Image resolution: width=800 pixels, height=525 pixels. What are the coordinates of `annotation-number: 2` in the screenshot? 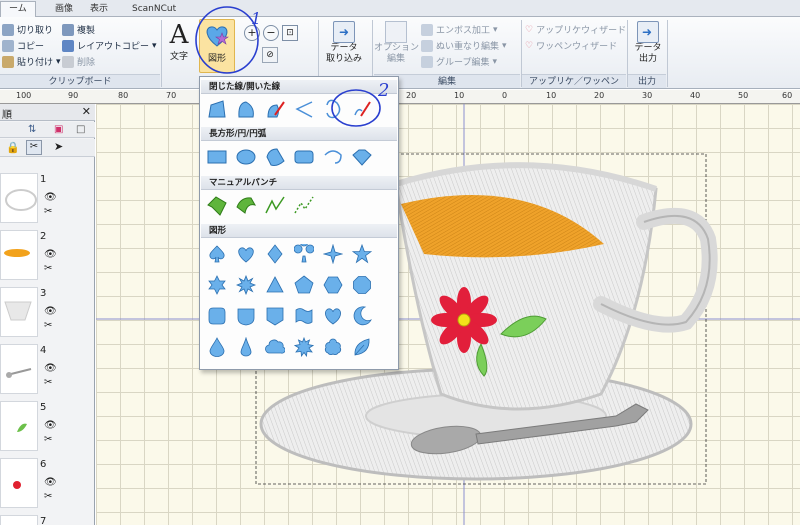 It's located at (384, 90).